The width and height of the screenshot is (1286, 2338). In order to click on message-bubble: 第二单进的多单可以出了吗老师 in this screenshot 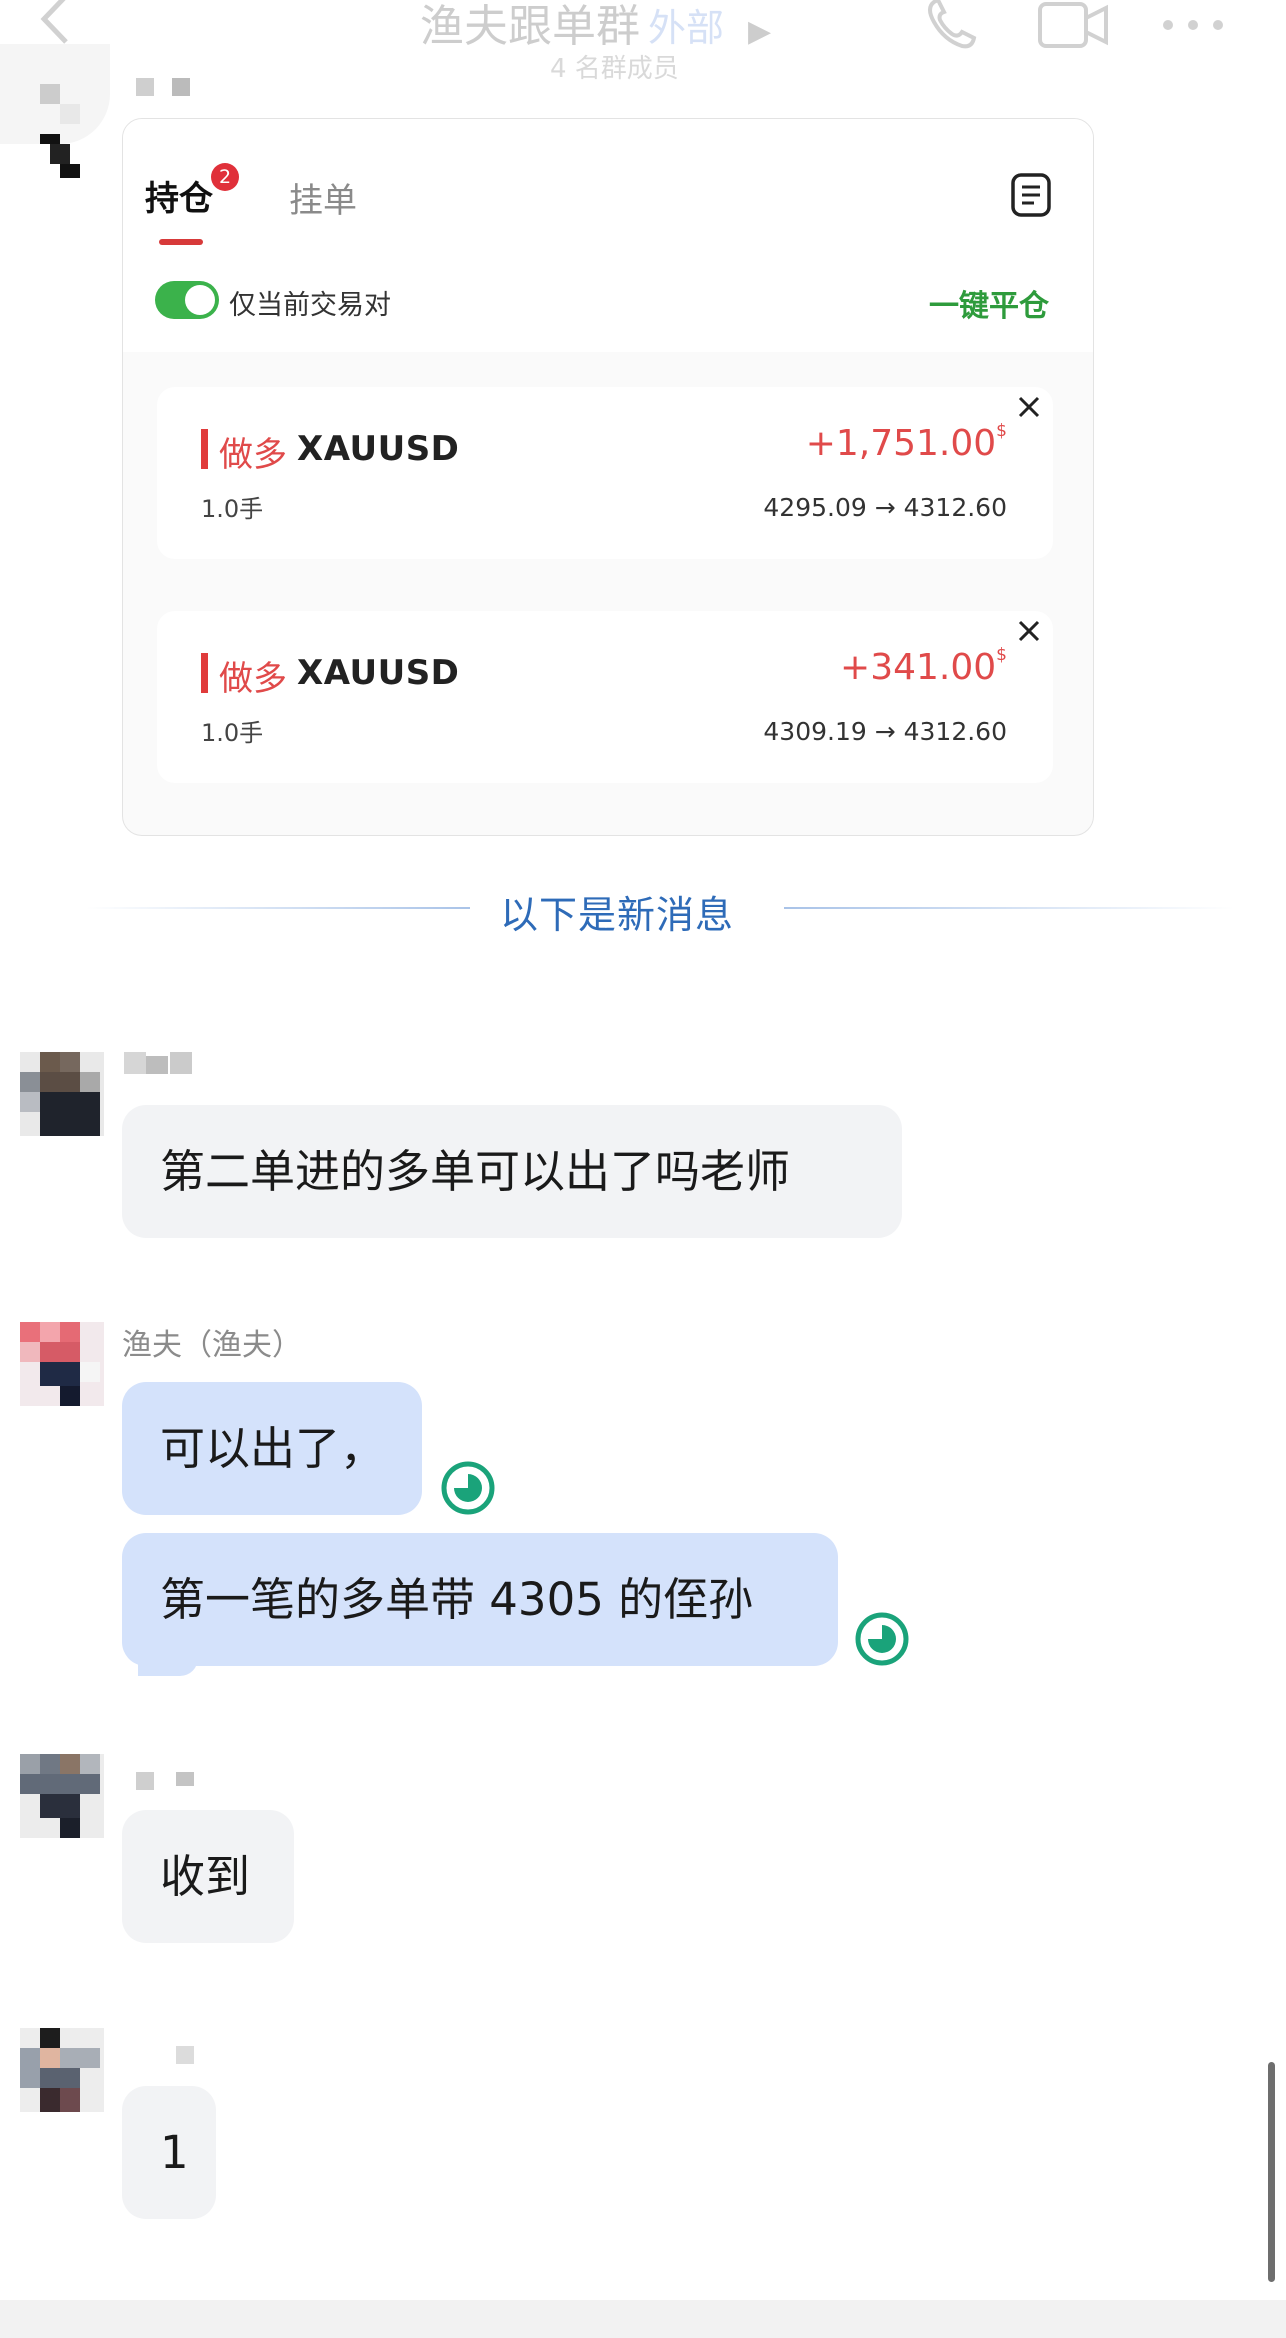, I will do `click(512, 1171)`.